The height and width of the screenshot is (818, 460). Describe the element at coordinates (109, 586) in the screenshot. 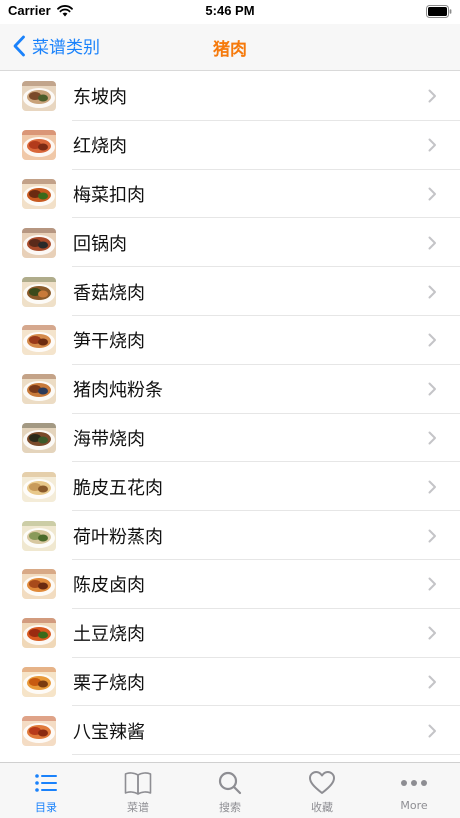

I see `dish-name: 陈皮卤肉` at that location.